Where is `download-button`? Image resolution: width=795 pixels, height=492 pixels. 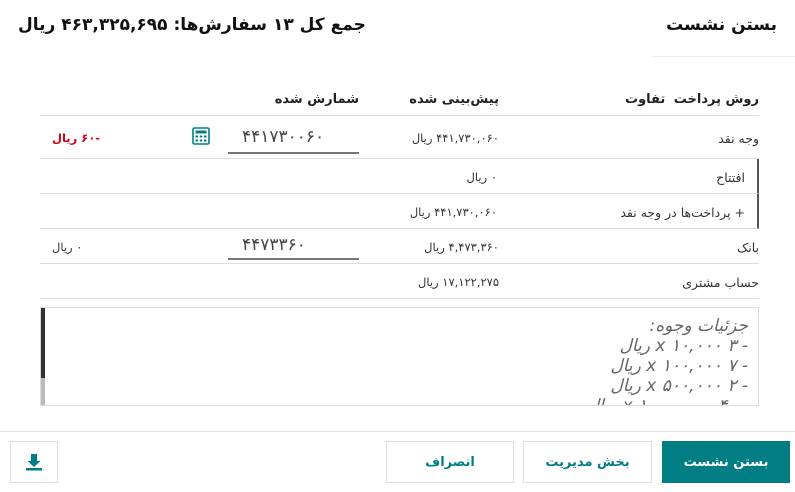 download-button is located at coordinates (34, 462).